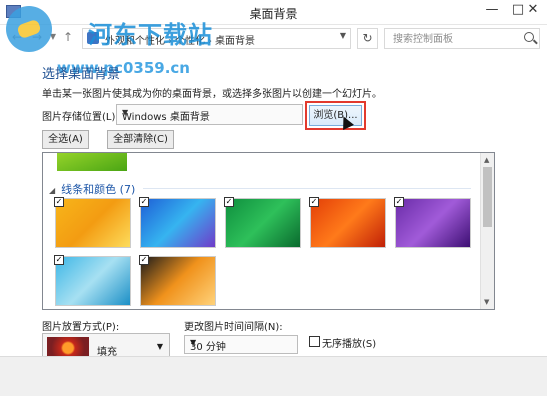  What do you see at coordinates (29, 29) in the screenshot?
I see `watermark-logo-icon` at bounding box center [29, 29].